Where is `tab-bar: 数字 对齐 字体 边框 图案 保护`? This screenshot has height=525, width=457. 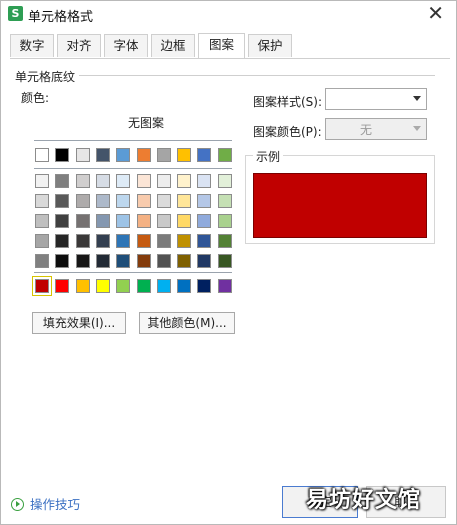 tab-bar: 数字 对齐 字体 边框 图案 保护 is located at coordinates (230, 46).